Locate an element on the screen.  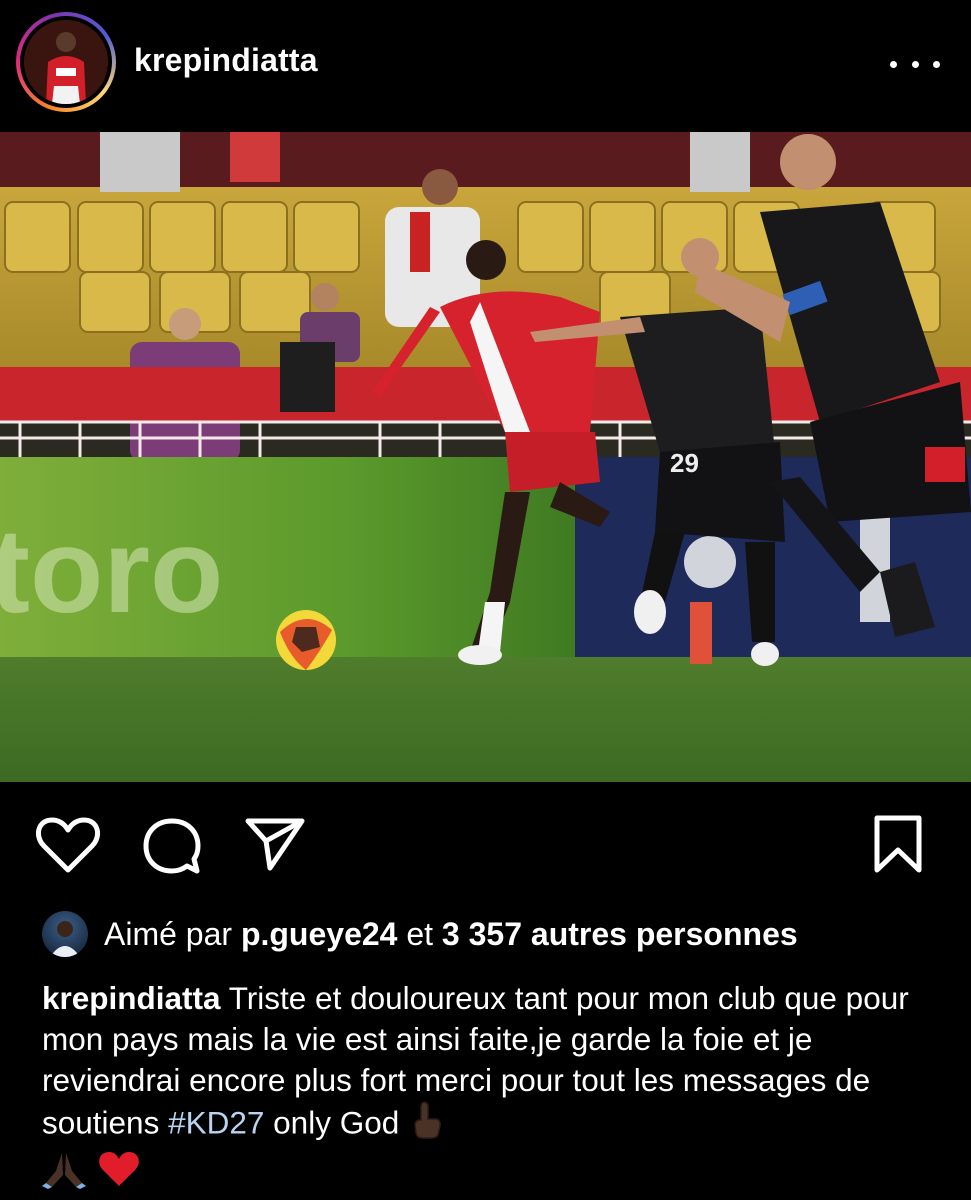
likes-prefix: Aimé par is located at coordinates (168, 933).